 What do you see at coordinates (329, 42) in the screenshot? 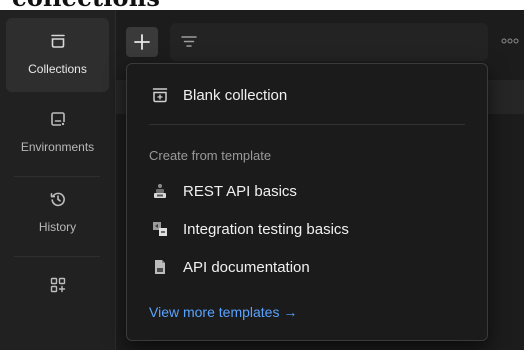
I see `filter-field` at bounding box center [329, 42].